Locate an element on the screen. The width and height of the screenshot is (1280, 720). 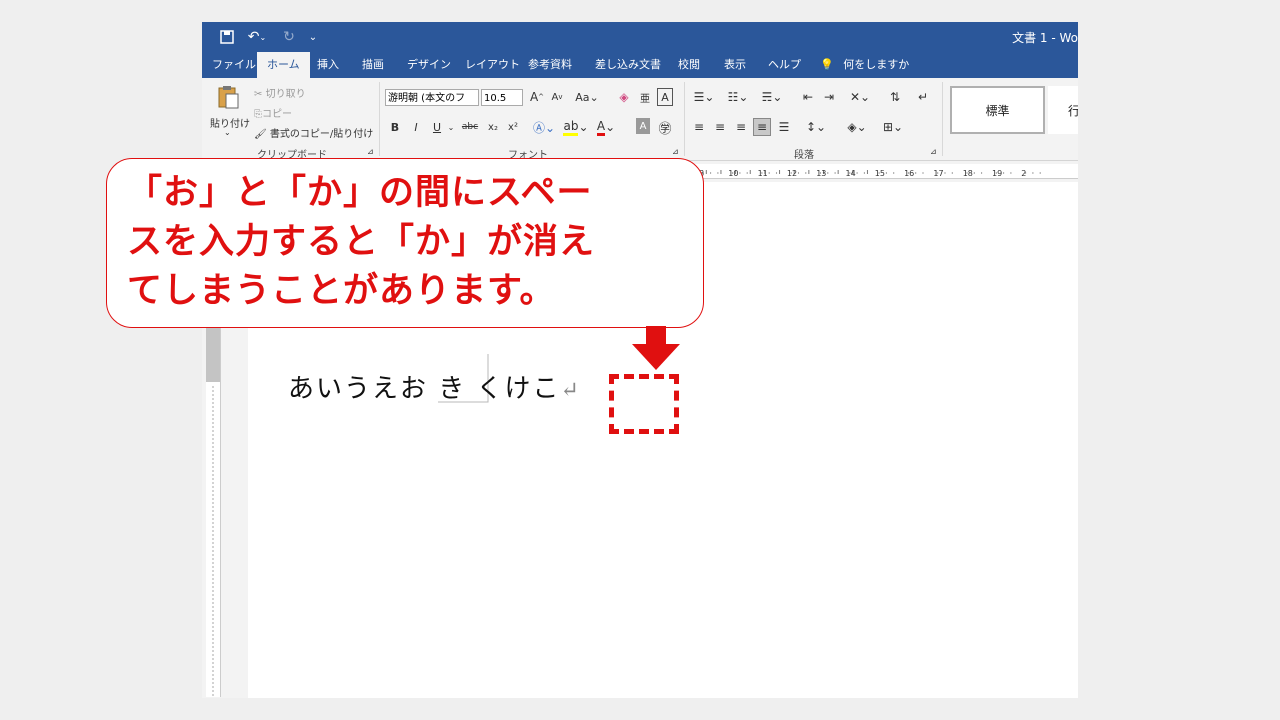
bullets-icon: ☰⌄ is located at coordinates (704, 97).